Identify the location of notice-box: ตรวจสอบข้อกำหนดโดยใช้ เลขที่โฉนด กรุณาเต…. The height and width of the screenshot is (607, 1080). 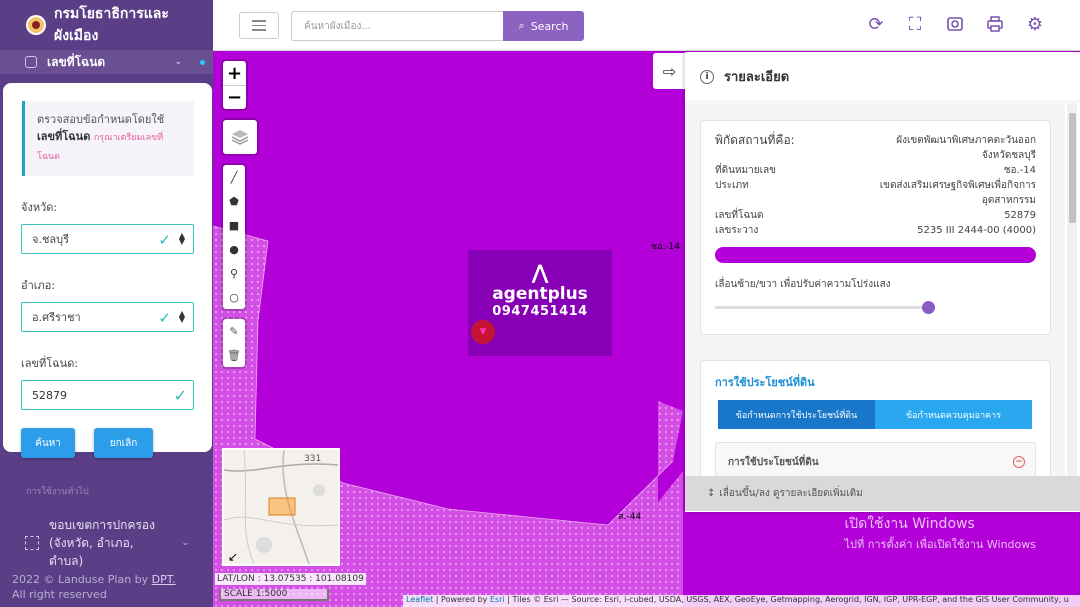
(108, 138).